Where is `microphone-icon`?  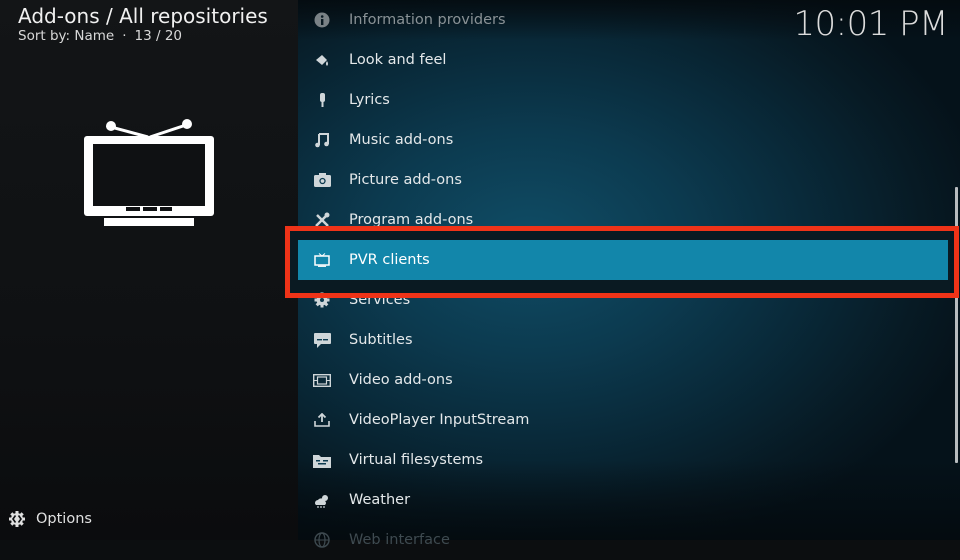
microphone-icon is located at coordinates (322, 100).